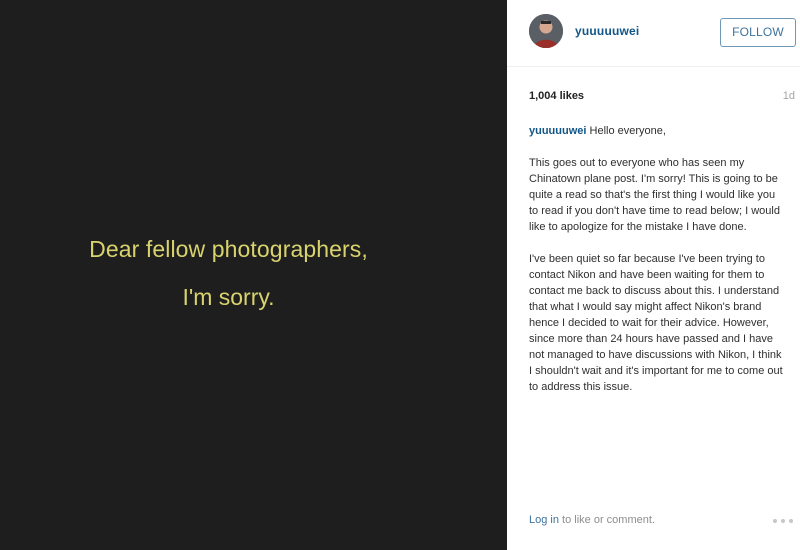 The height and width of the screenshot is (550, 800). I want to click on post-header: yuuuuuwei FOLLOW, so click(653, 33).